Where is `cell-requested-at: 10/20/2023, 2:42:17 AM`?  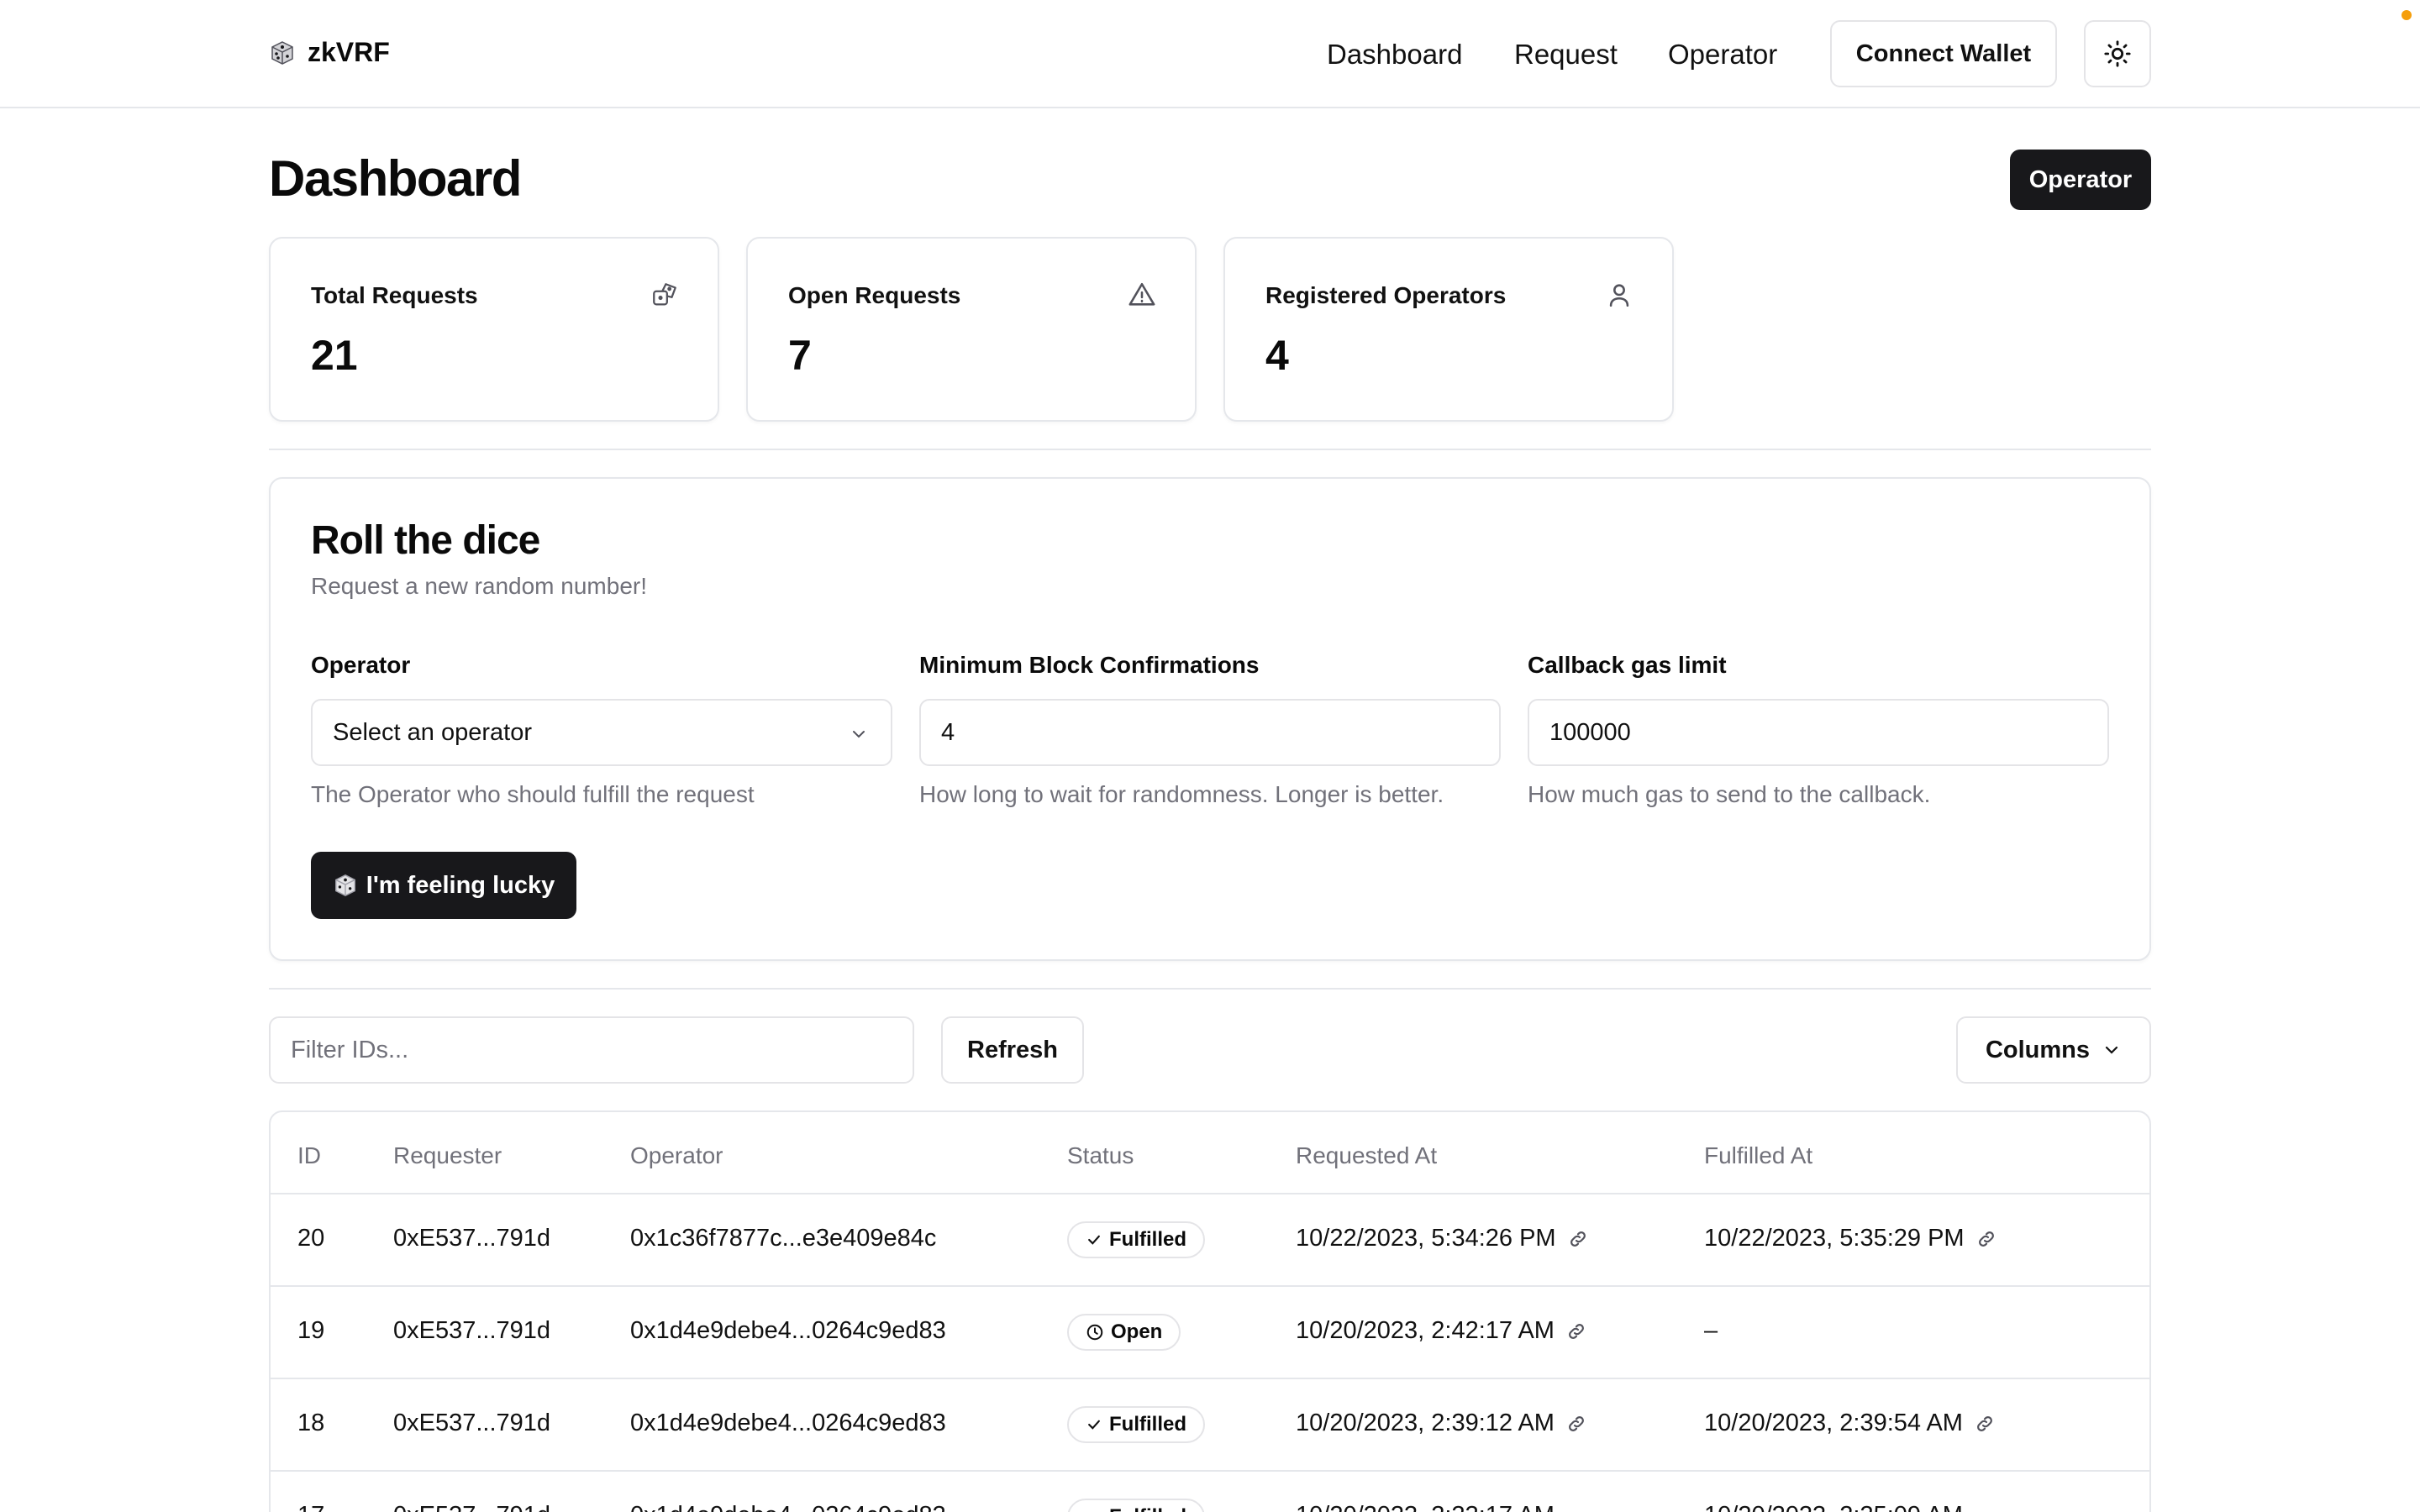 cell-requested-at: 10/20/2023, 2:42:17 AM is located at coordinates (1441, 1331).